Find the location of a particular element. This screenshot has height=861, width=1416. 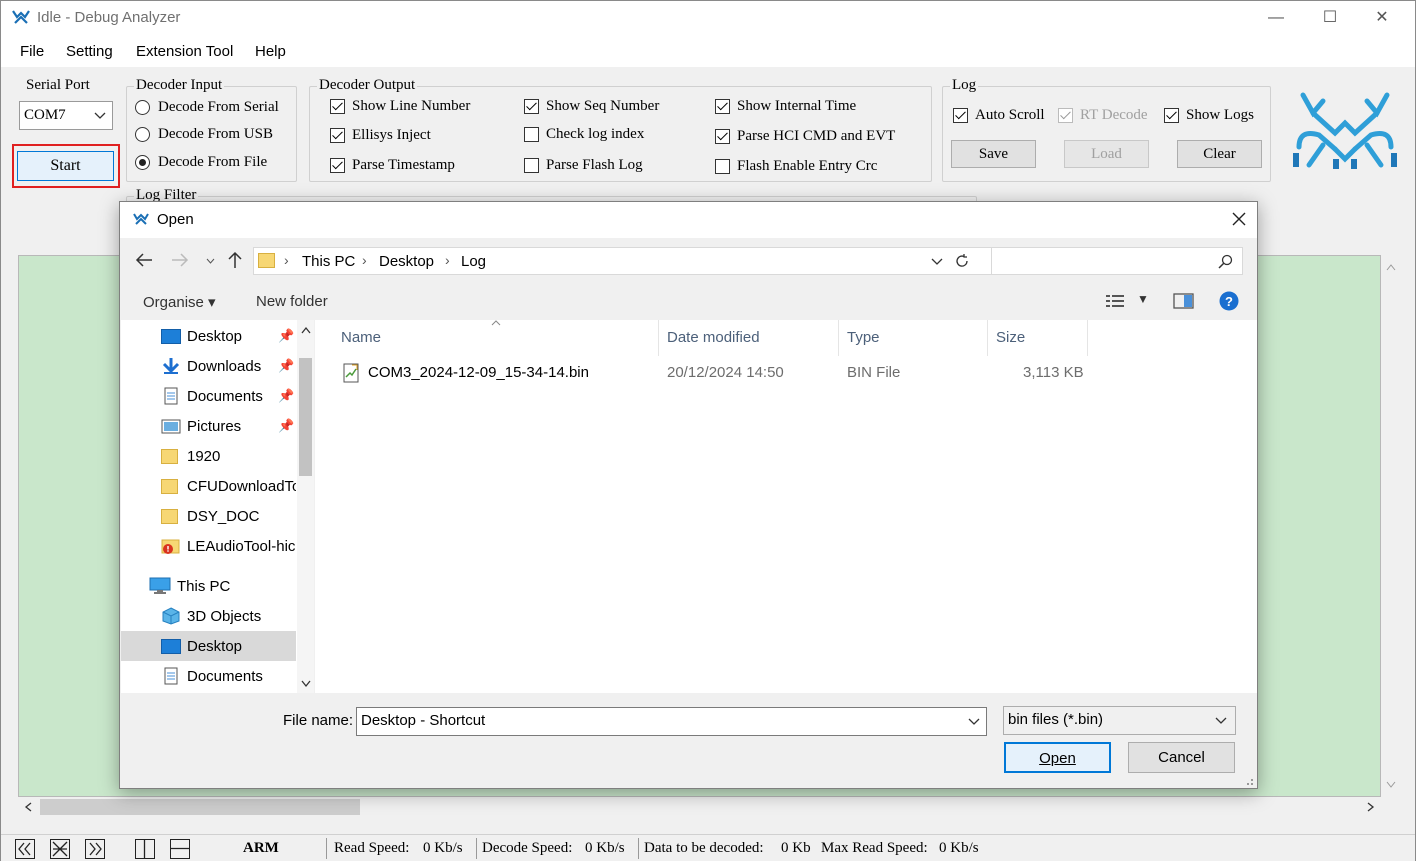

dialog-title: Open is located at coordinates (175, 219).